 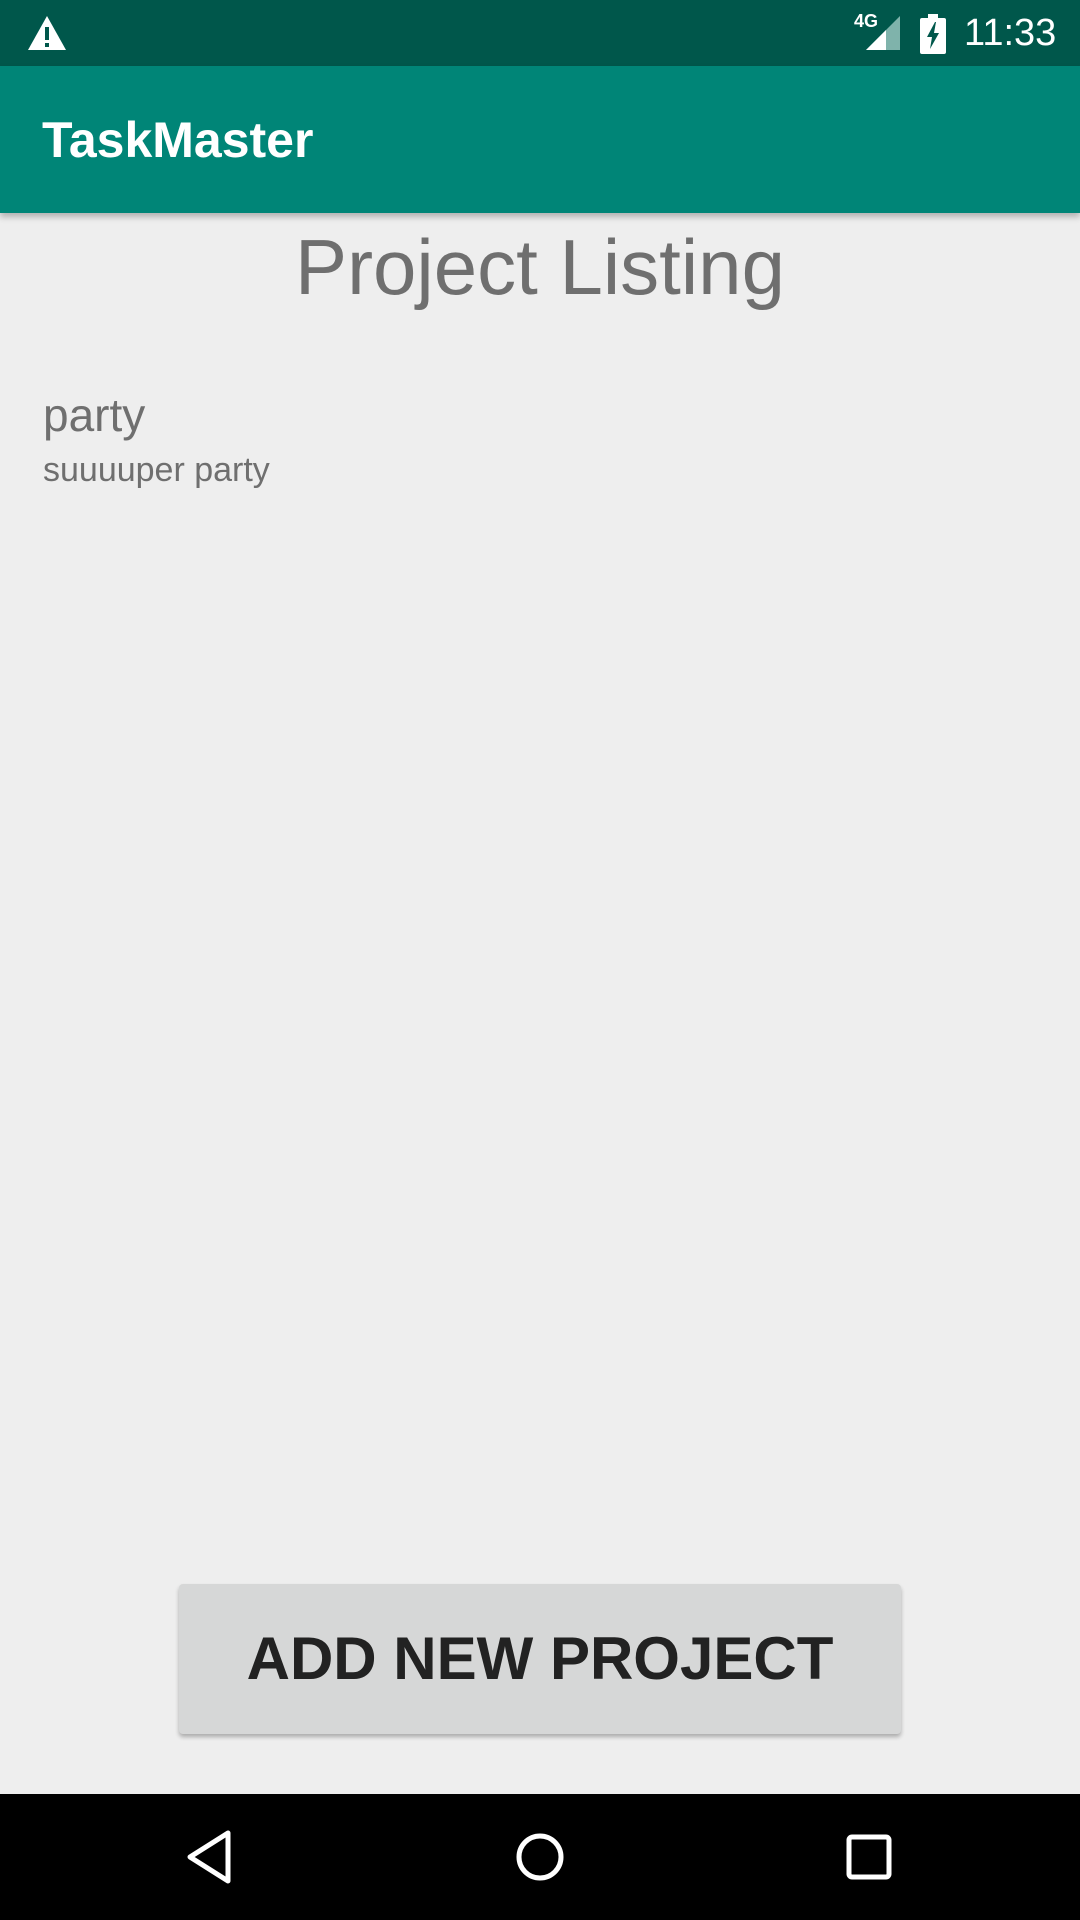 I want to click on warning-icon, so click(x=47, y=33).